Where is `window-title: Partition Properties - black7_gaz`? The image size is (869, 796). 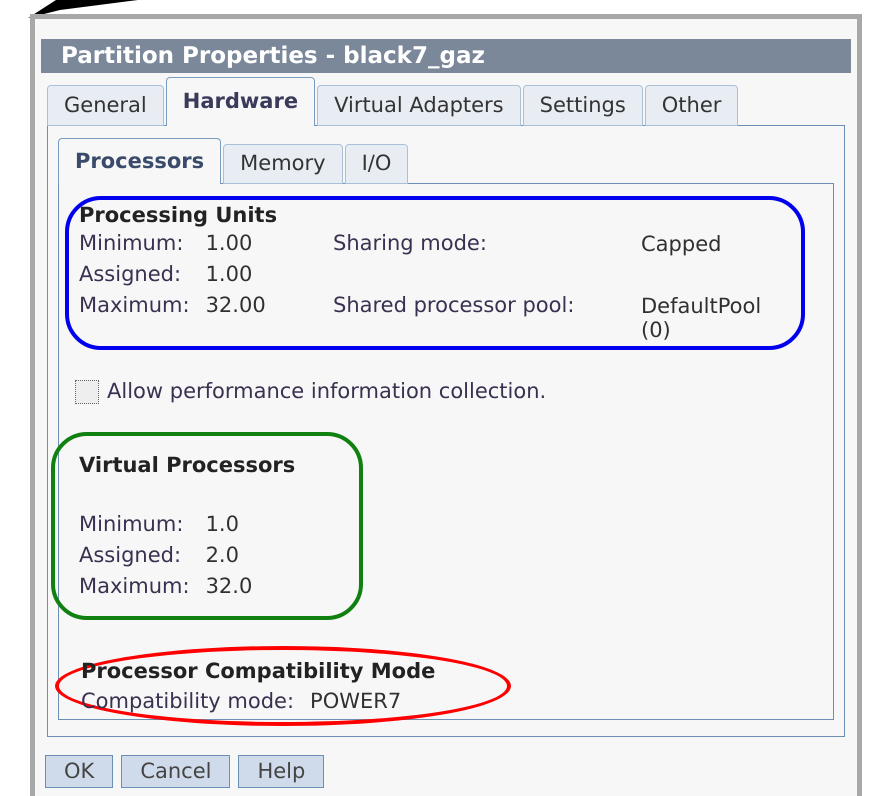 window-title: Partition Properties - black7_gaz is located at coordinates (446, 56).